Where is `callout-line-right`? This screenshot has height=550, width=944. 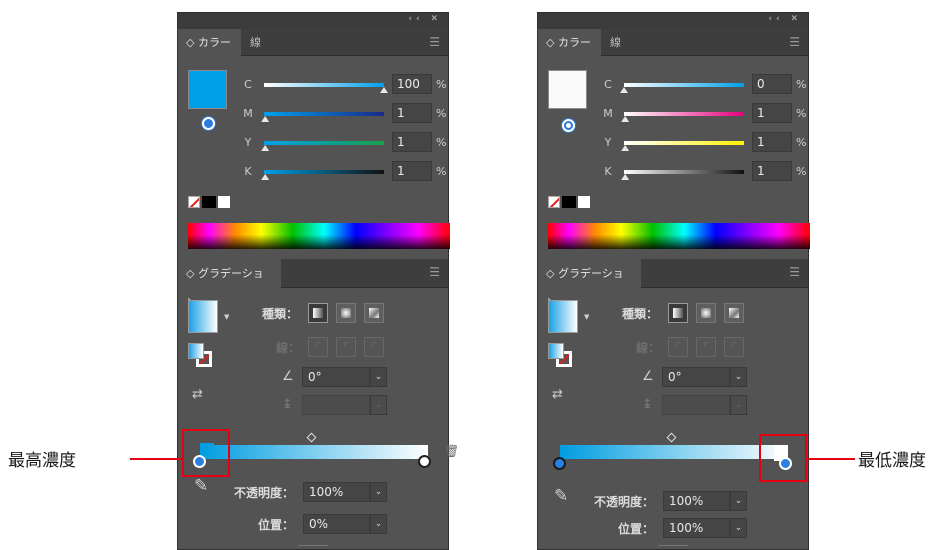 callout-line-right is located at coordinates (831, 459).